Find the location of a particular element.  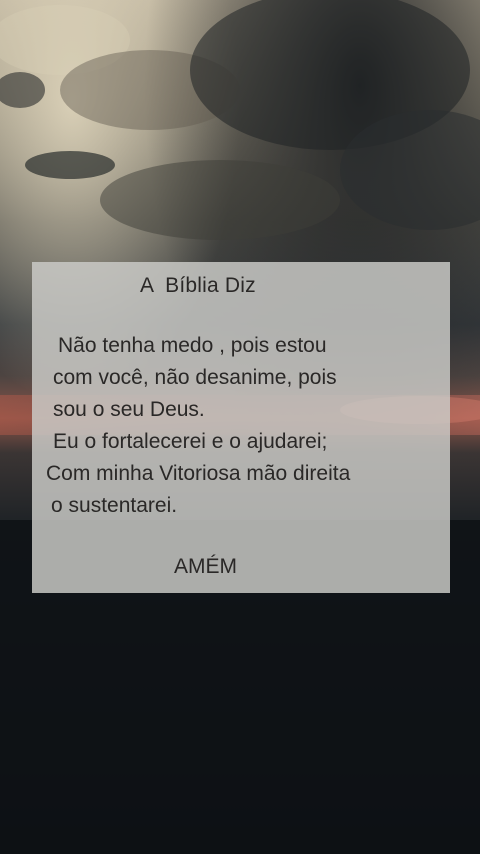

verse-line: sou o seu Deus. is located at coordinates (129, 409).